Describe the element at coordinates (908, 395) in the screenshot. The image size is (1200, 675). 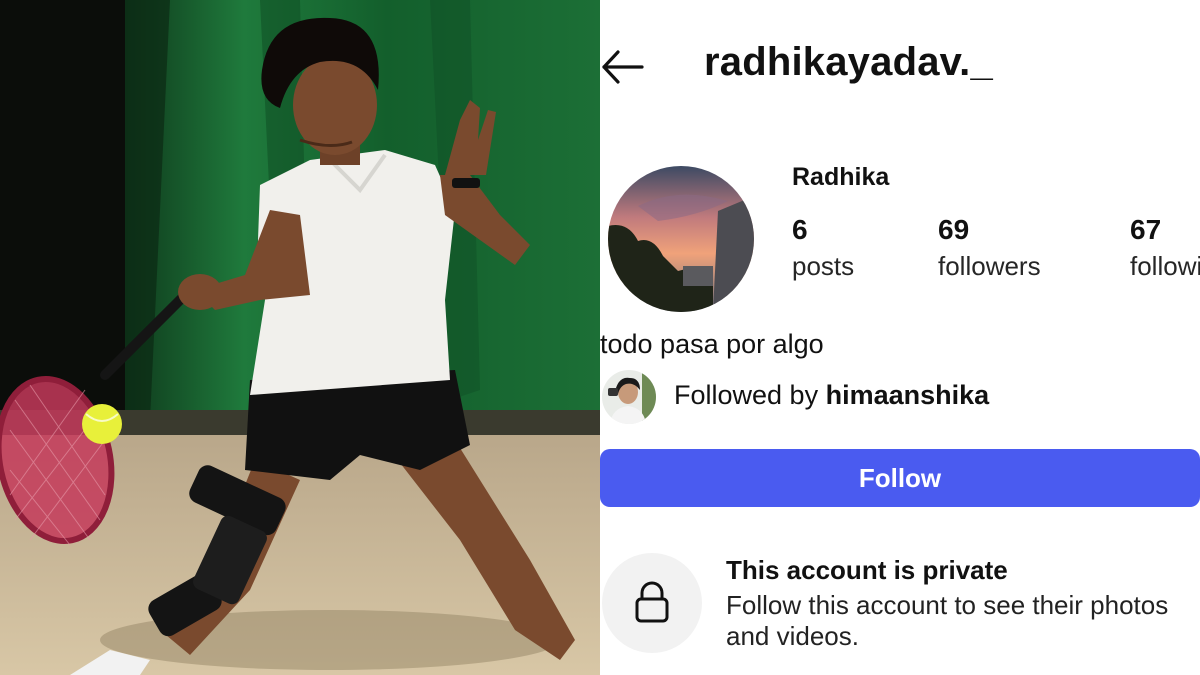
I see `followed-by-username: himaanshika` at that location.